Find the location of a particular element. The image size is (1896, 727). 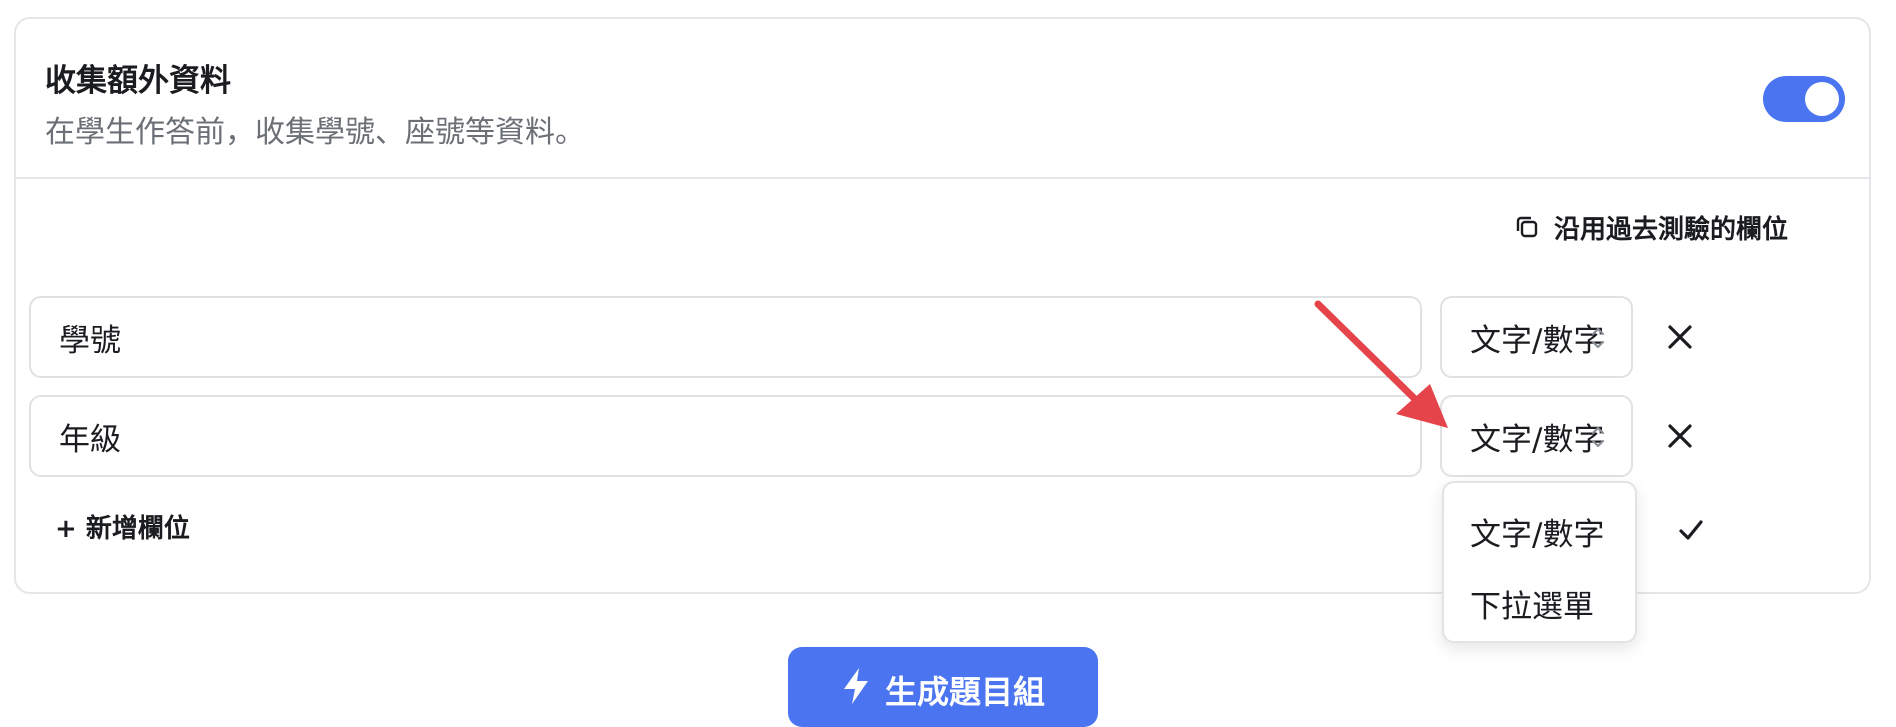

field-type-dropdown: 文字/數字 下拉選單 is located at coordinates (1539, 562).